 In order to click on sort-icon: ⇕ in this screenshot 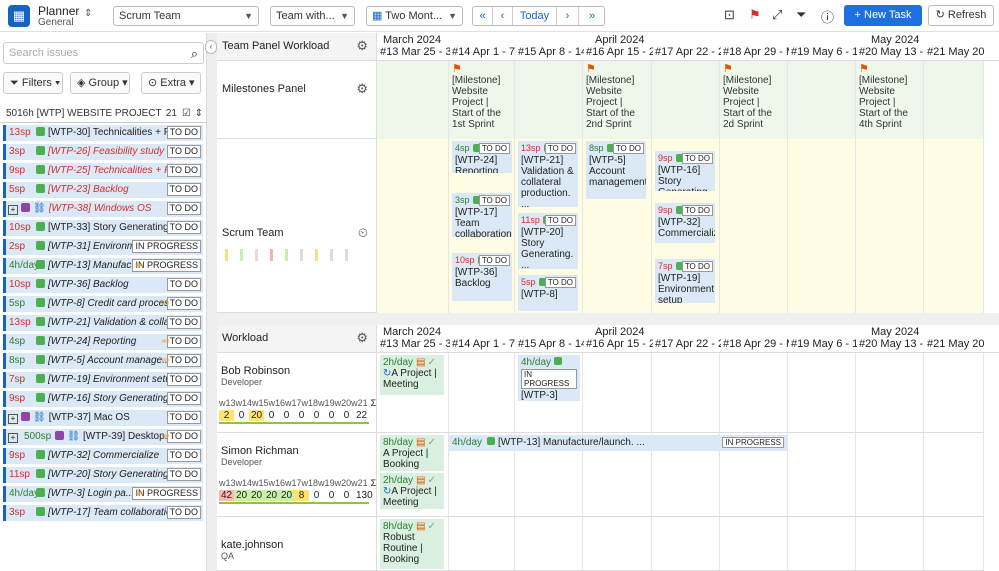, I will do `click(199, 114)`.